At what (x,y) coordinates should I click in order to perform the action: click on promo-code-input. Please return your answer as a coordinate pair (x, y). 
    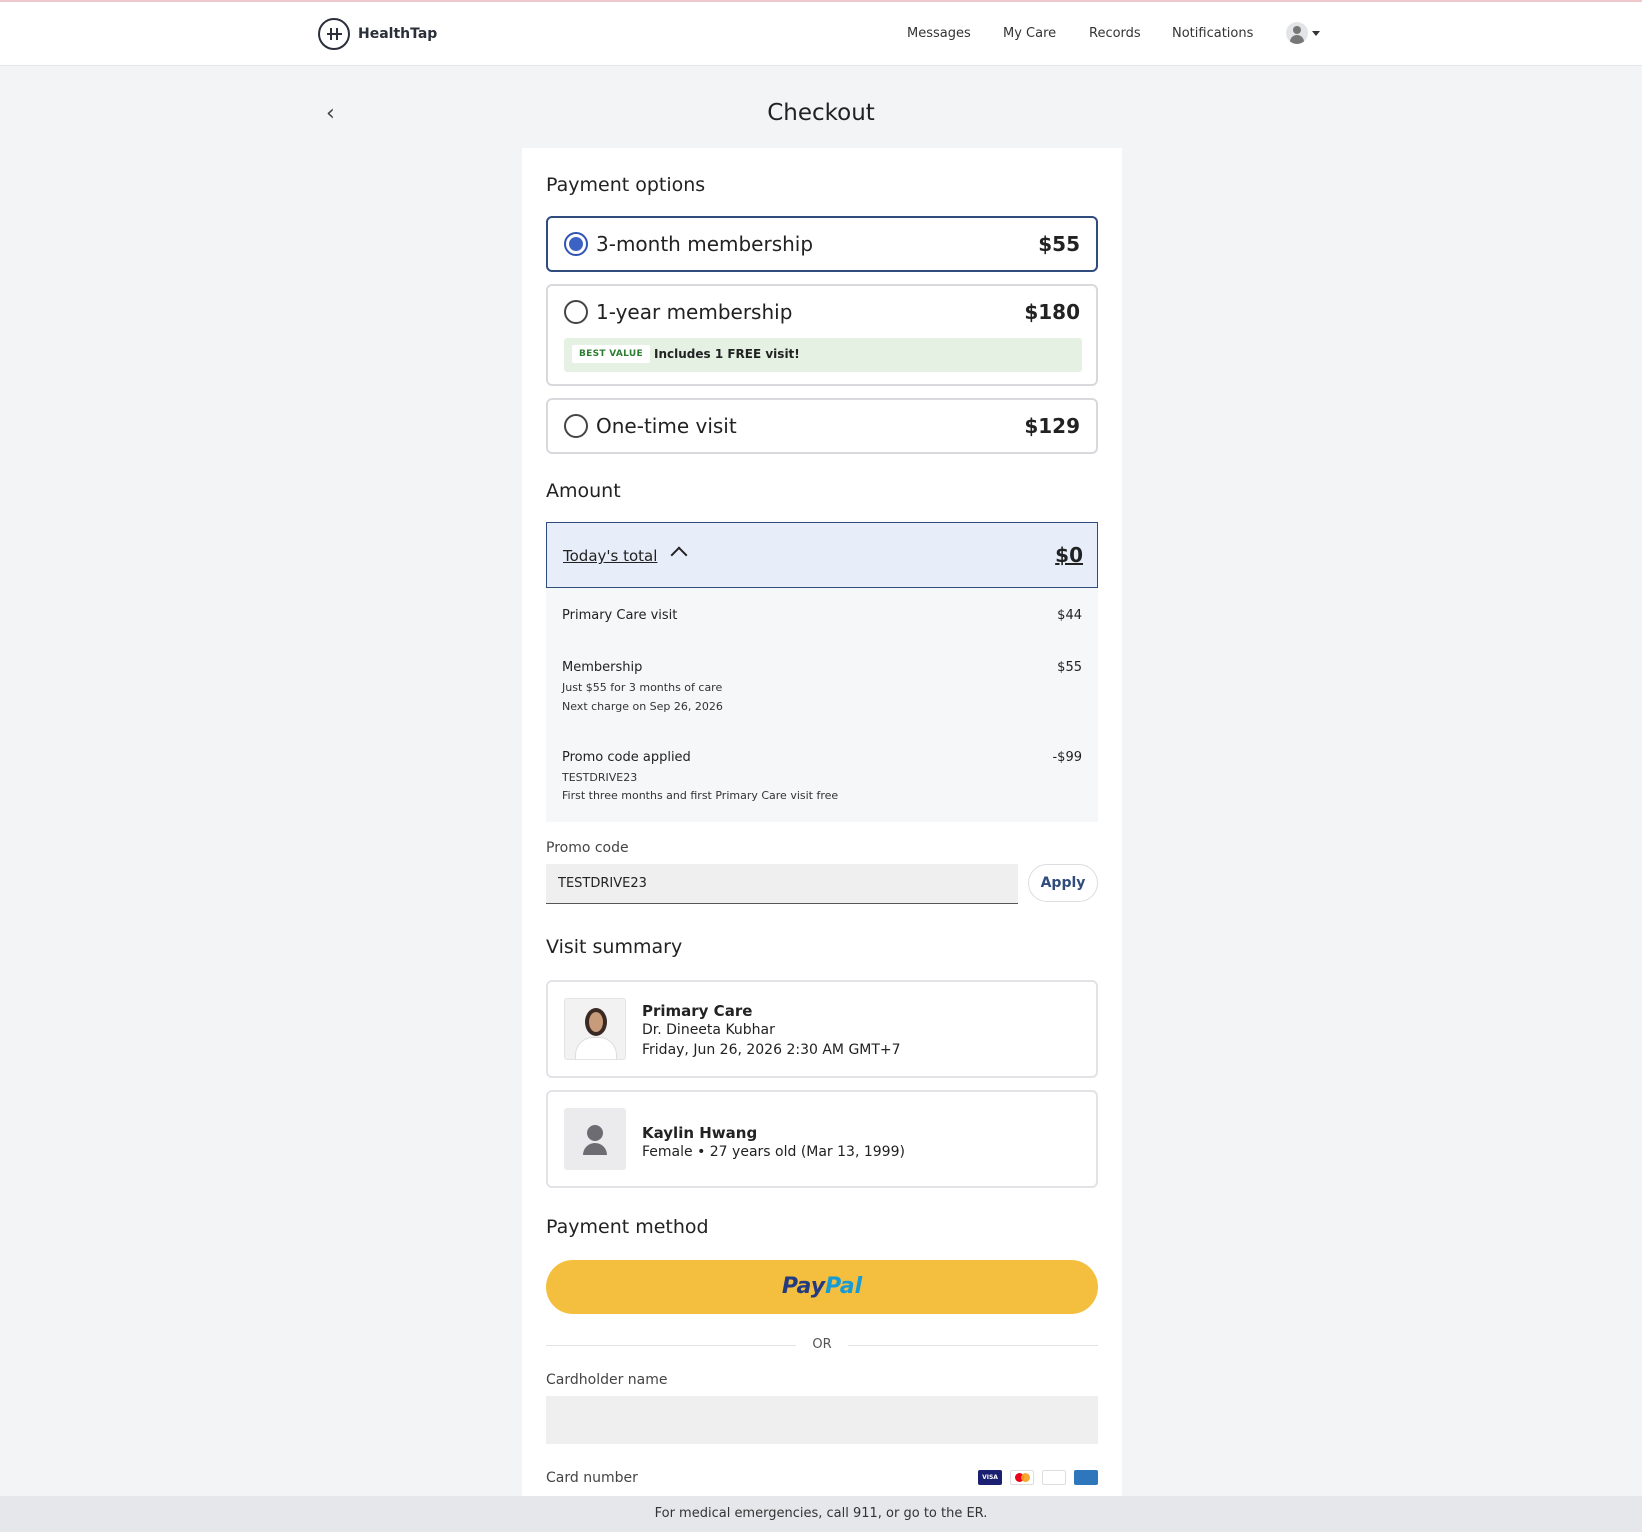
    Looking at the image, I should click on (782, 884).